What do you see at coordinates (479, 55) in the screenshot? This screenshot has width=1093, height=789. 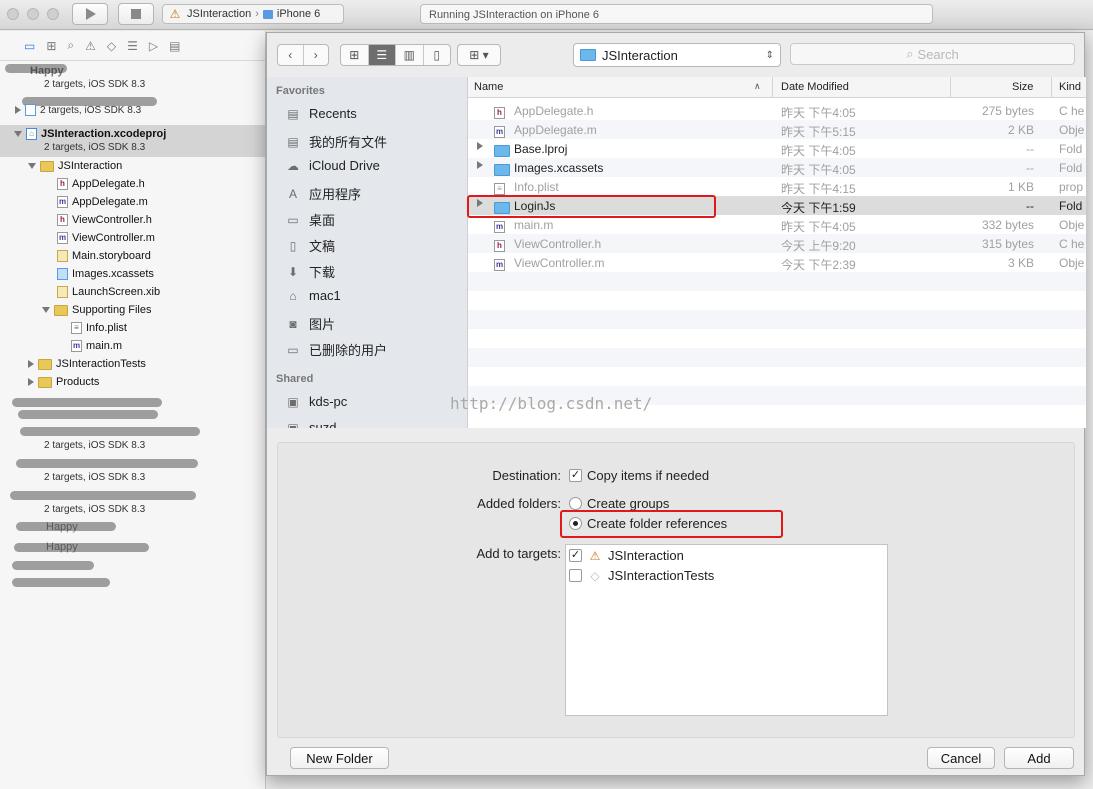 I see `arrange-menu: ⊞ ▾` at bounding box center [479, 55].